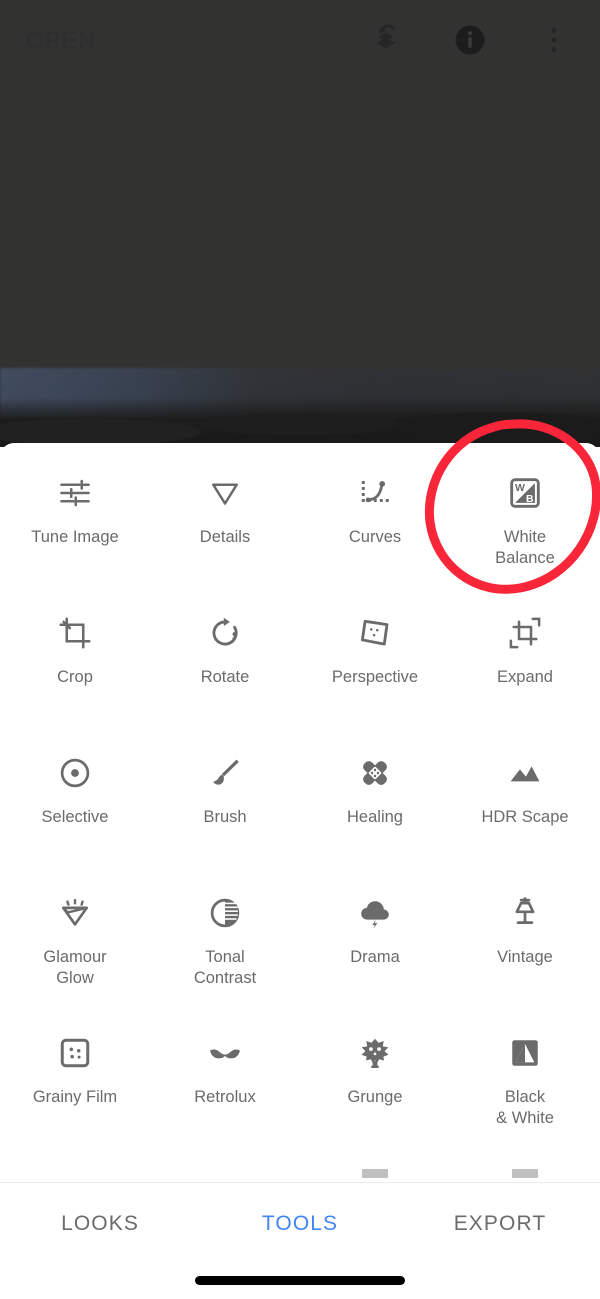 The image size is (600, 1299). Describe the element at coordinates (525, 667) in the screenshot. I see `tool-expand: Expand` at that location.